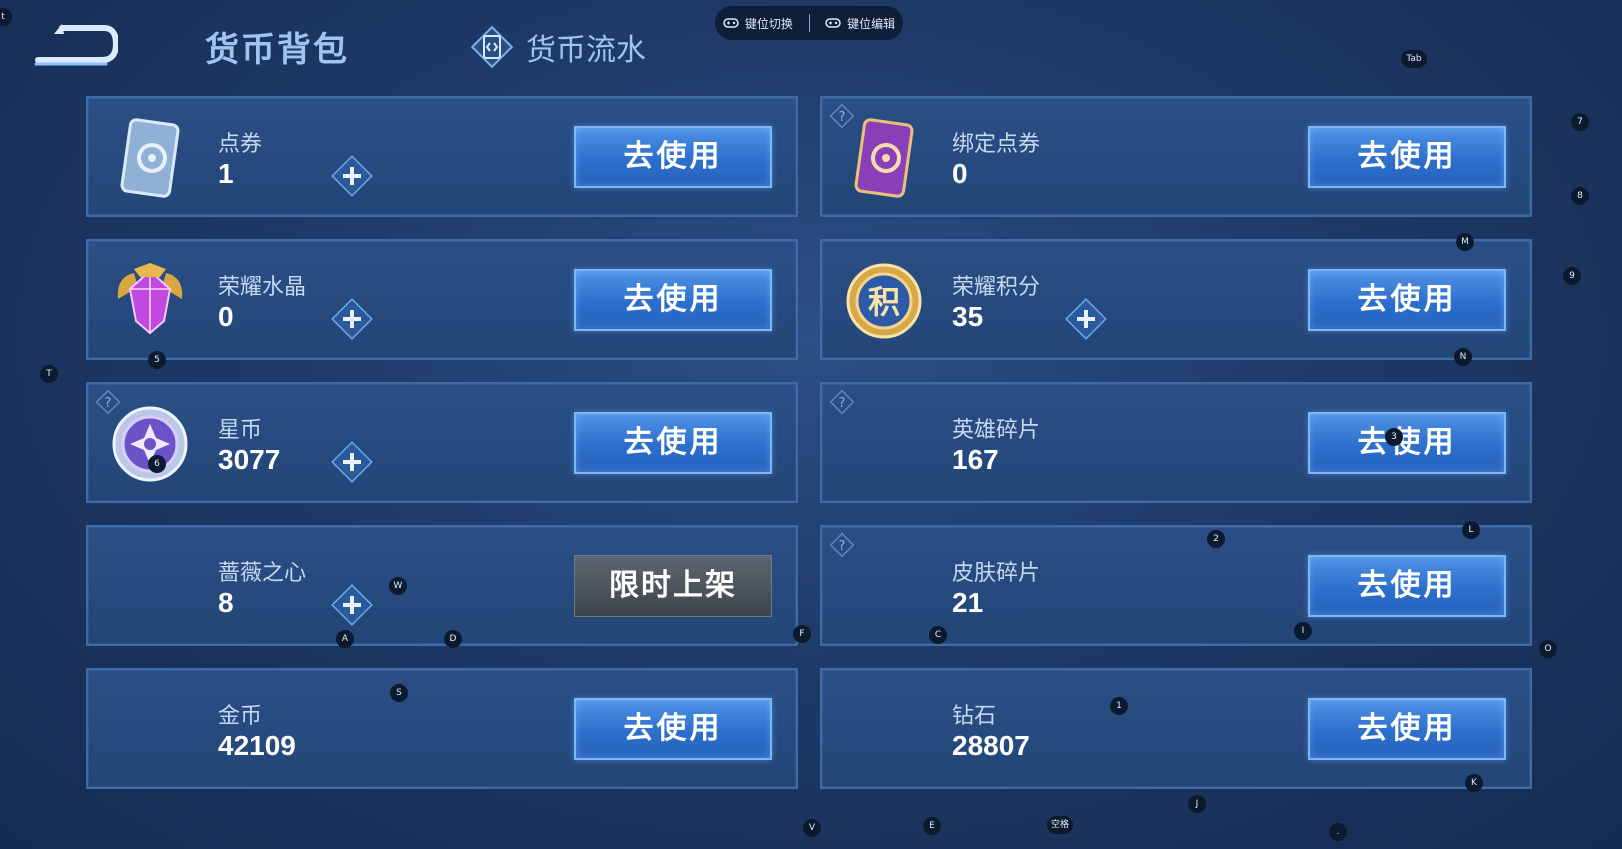  What do you see at coordinates (996, 144) in the screenshot?
I see `currency-name: 绑定点券` at bounding box center [996, 144].